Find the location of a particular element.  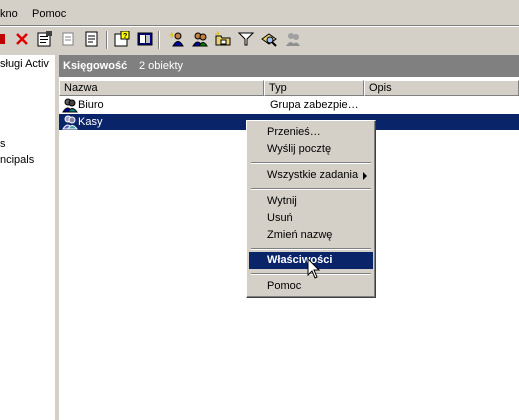

column-header-description: Opis is located at coordinates (441, 88).